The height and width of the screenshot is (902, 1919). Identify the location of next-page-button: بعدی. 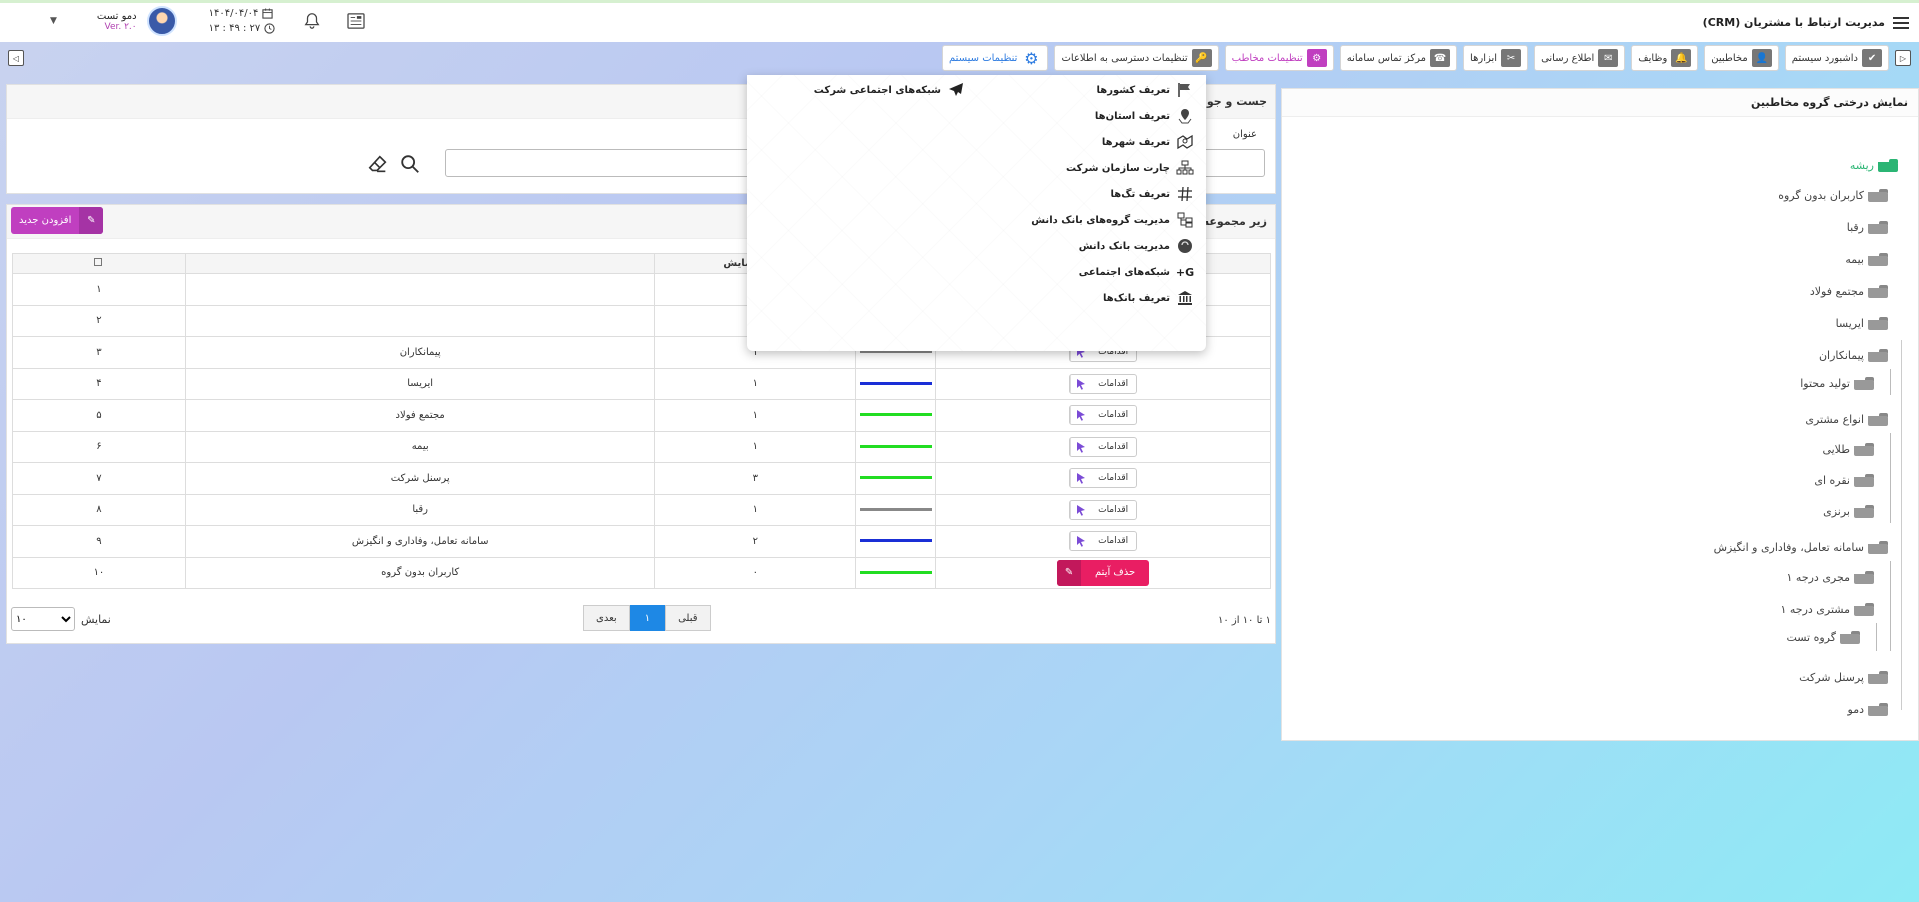
(606, 618).